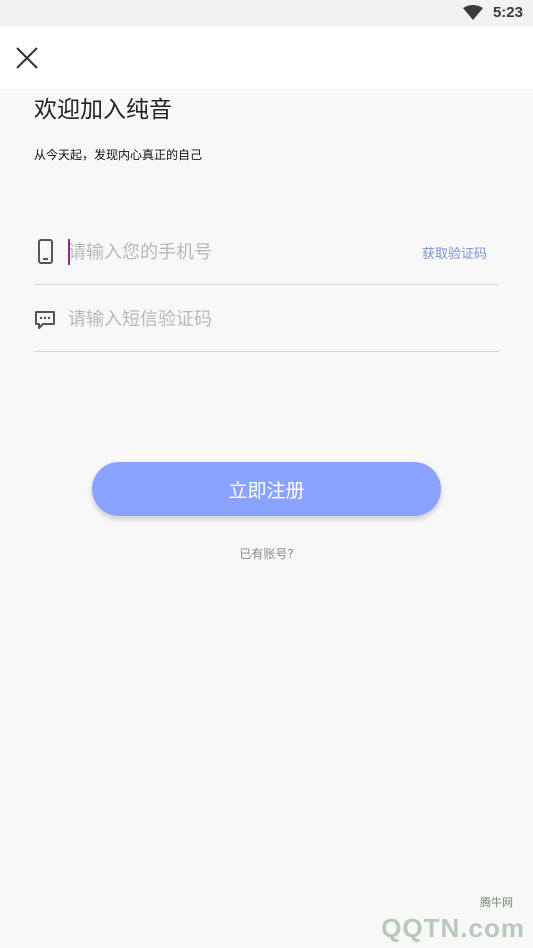  I want to click on register-button: 立即注册, so click(266, 489).